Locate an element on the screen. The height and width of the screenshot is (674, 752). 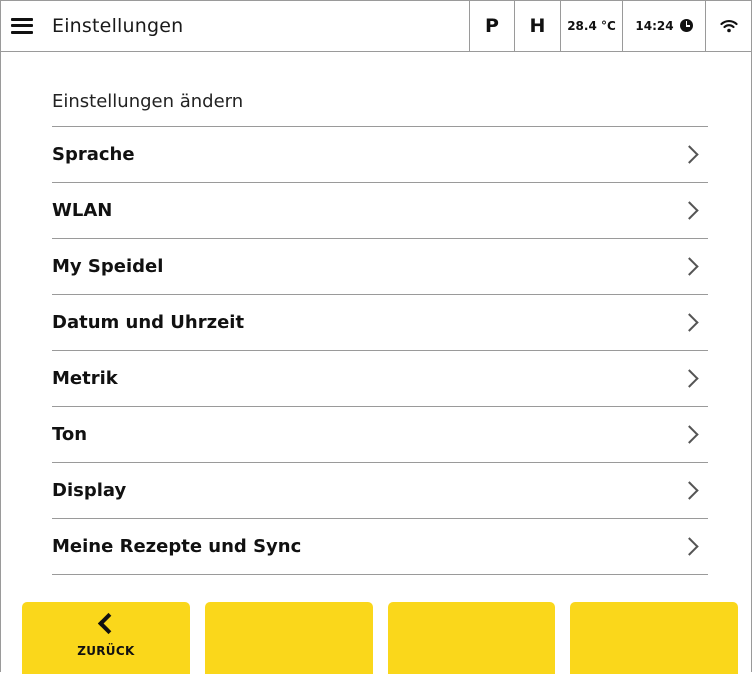
time-display: 14:24 is located at coordinates (663, 25).